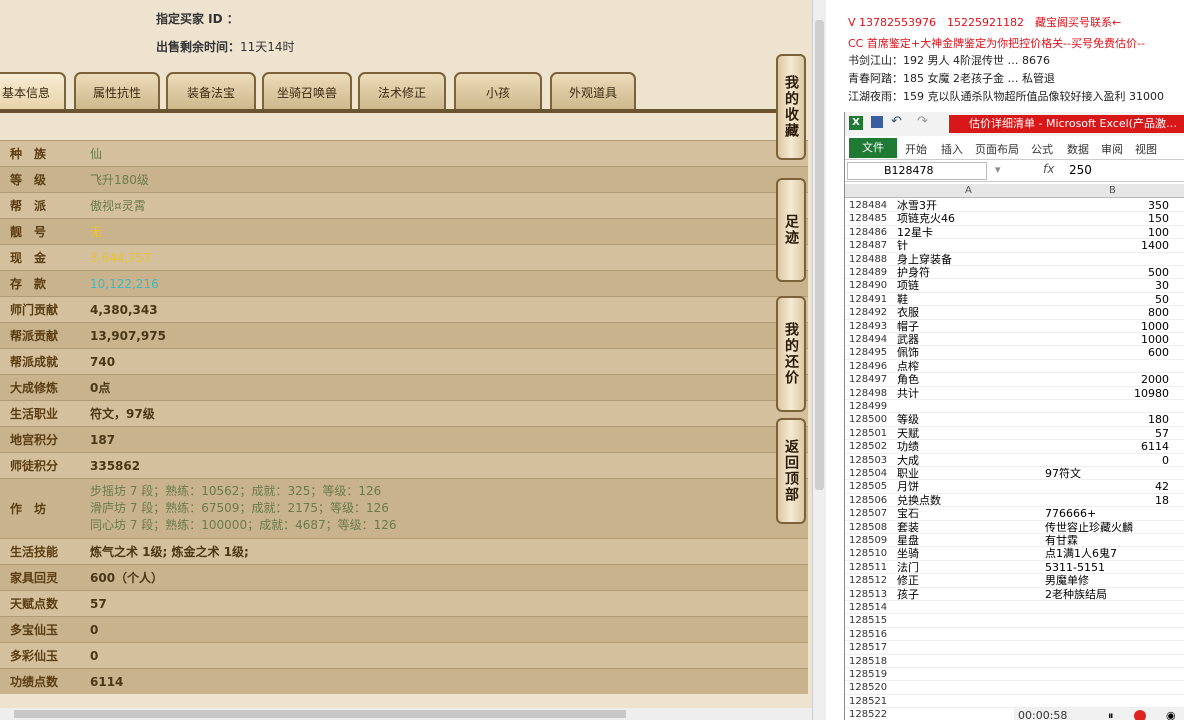  Describe the element at coordinates (871, 607) in the screenshot. I see `row-number: 128514` at that location.